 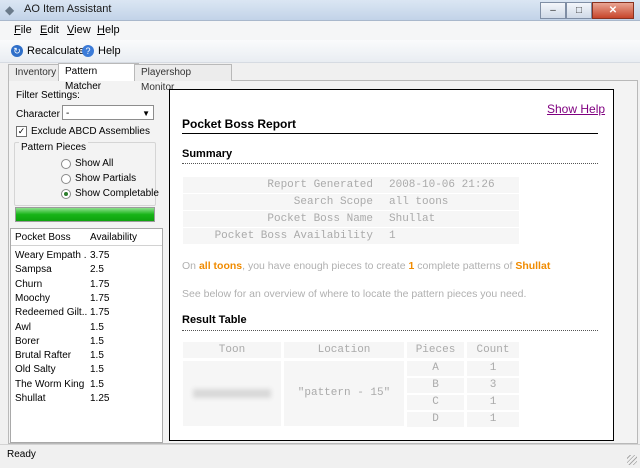 What do you see at coordinates (50, 384) in the screenshot?
I see `boss-name: The Worm King` at bounding box center [50, 384].